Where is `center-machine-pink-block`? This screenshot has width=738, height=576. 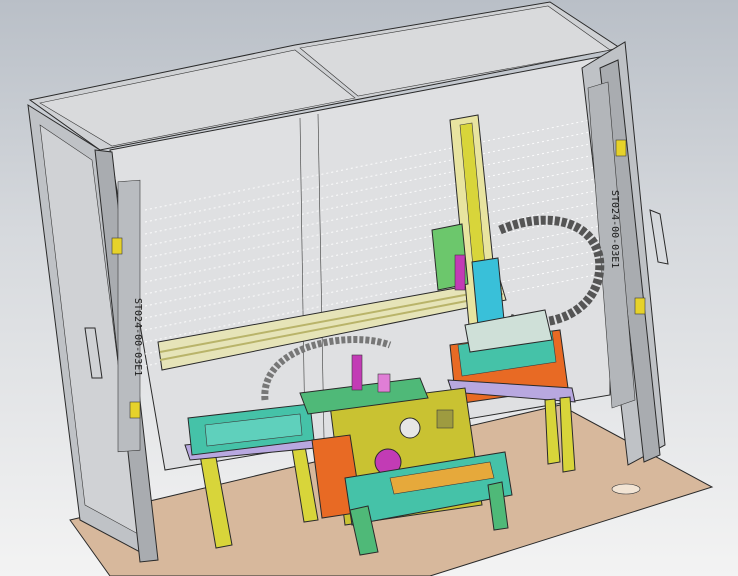
center-machine-pink-block is located at coordinates (384, 383).